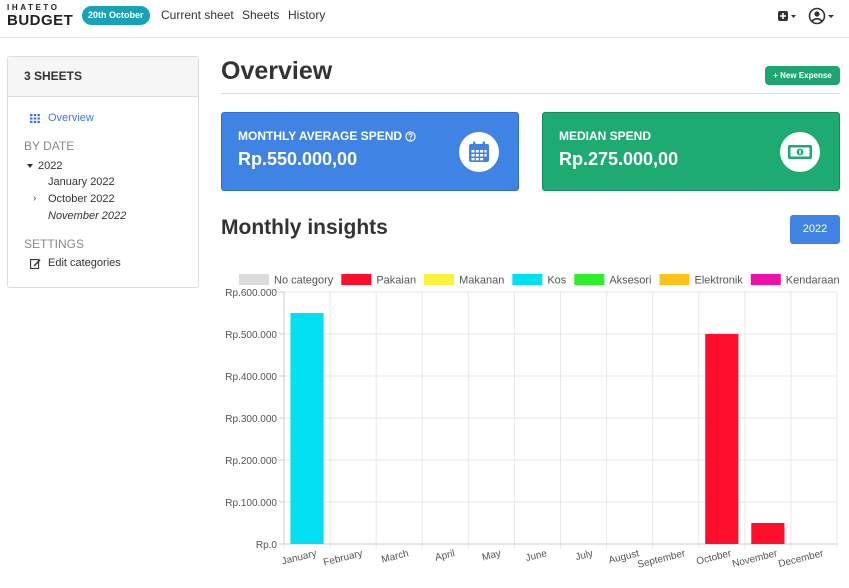  Describe the element at coordinates (54, 244) in the screenshot. I see `sidebar-section-settings: SETTINGS` at that location.